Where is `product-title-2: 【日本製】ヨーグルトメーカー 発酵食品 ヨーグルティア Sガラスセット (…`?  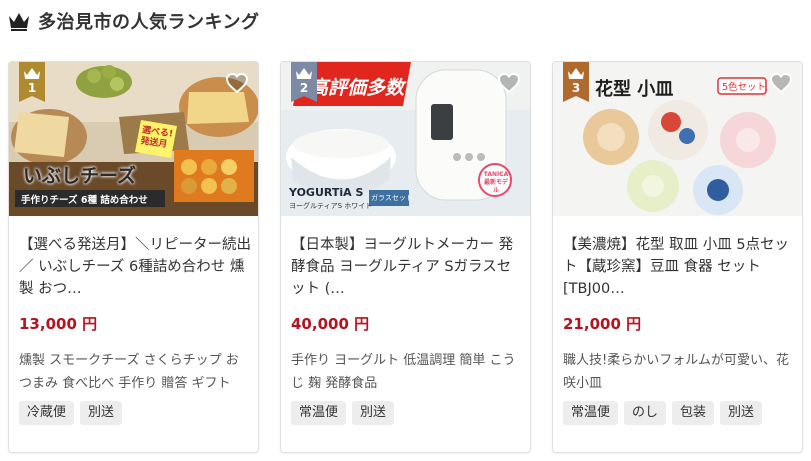 product-title-2: 【日本製】ヨーグルトメーカー 発酵食品 ヨーグルティア Sガラスセット (… is located at coordinates (407, 267).